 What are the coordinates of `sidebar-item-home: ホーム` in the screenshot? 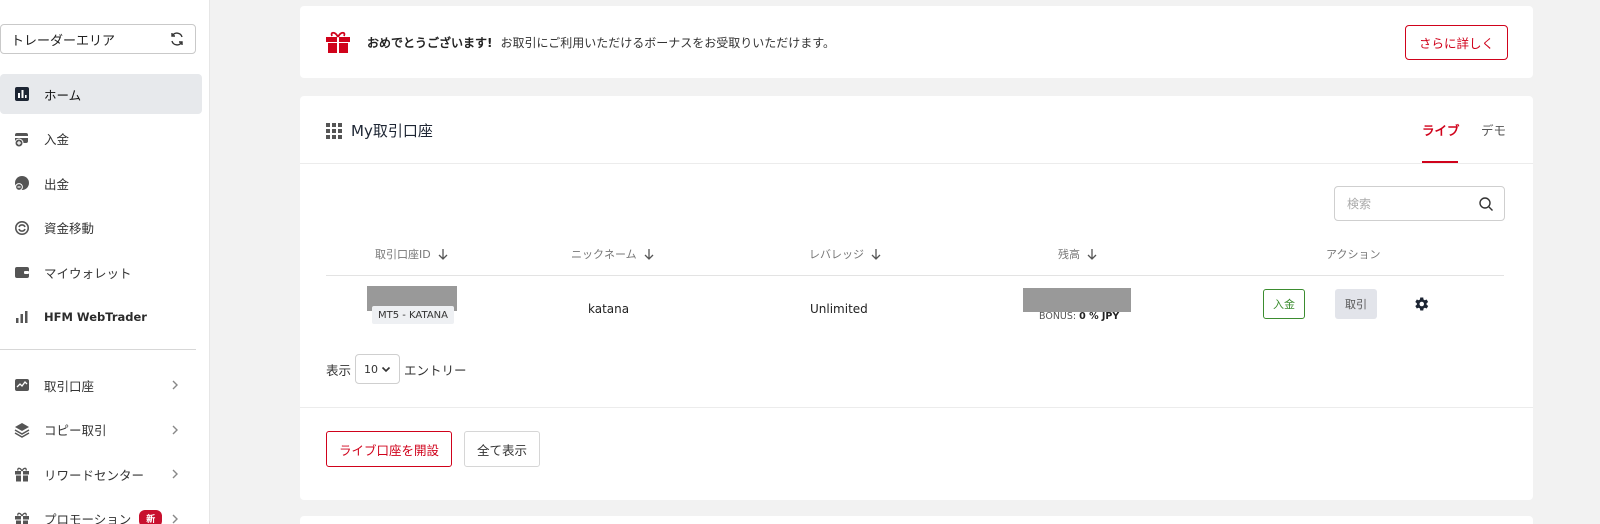 It's located at (101, 94).